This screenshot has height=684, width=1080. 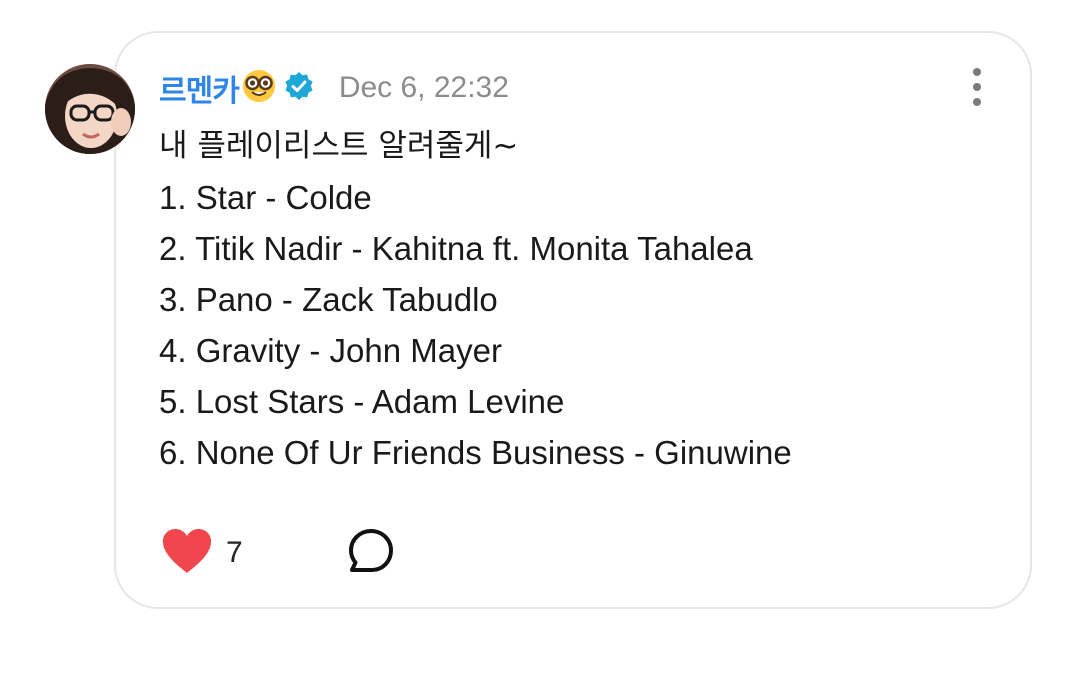 I want to click on playlist-item: 1. Star - Colde, so click(x=265, y=197).